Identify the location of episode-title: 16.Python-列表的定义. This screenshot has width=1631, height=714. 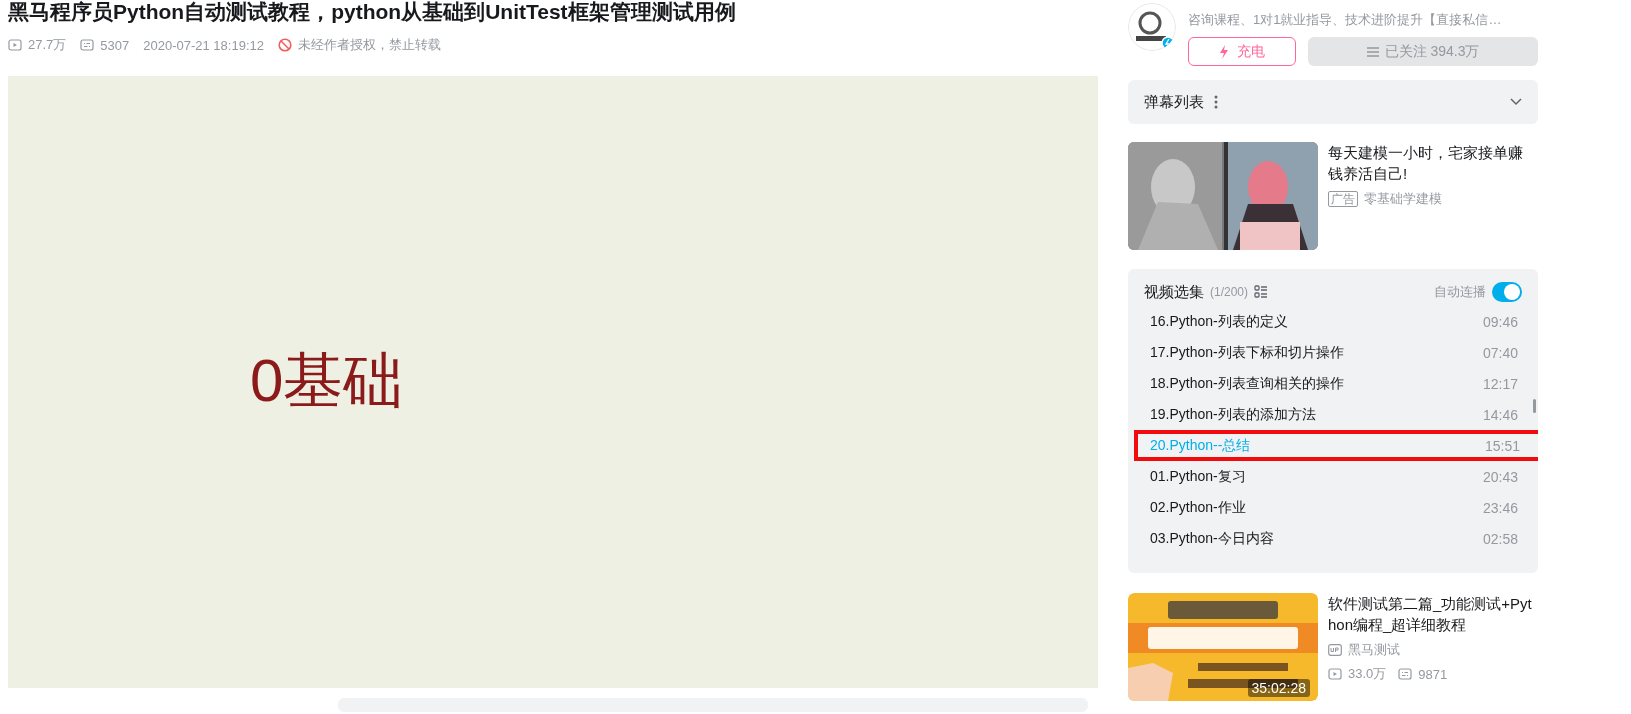
(1219, 321).